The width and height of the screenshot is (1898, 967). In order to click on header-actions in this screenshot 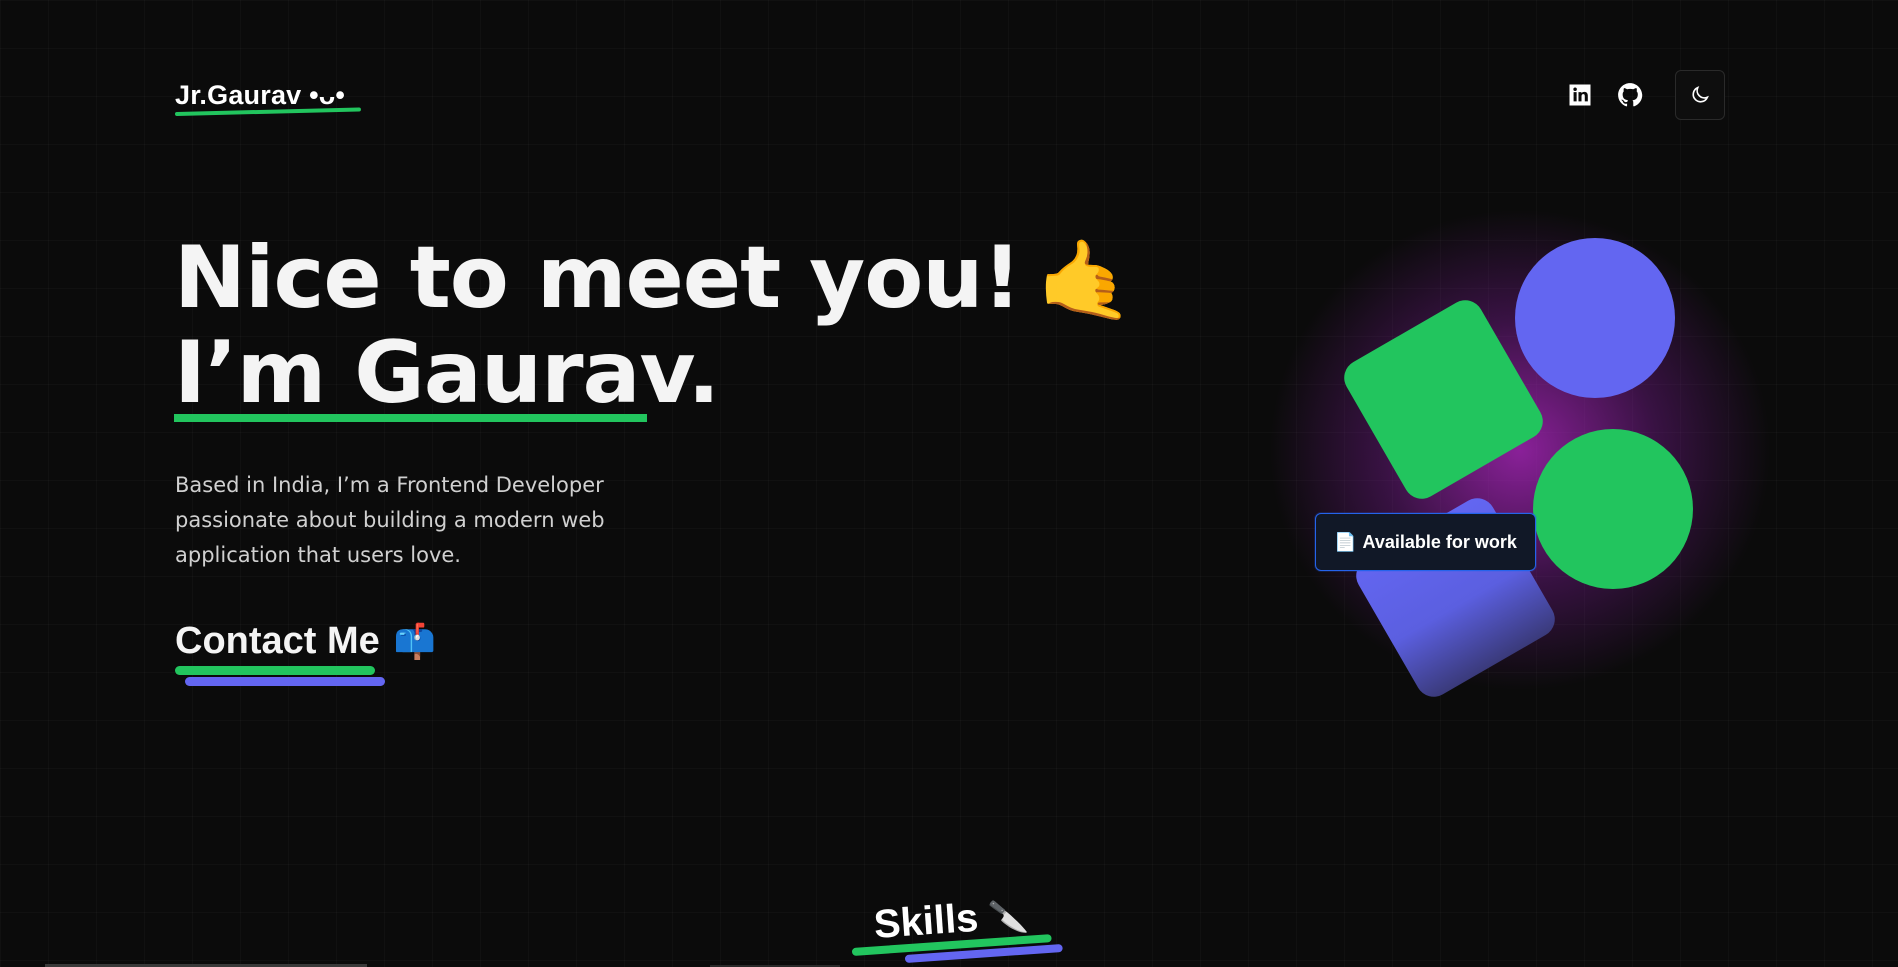, I will do `click(1645, 95)`.